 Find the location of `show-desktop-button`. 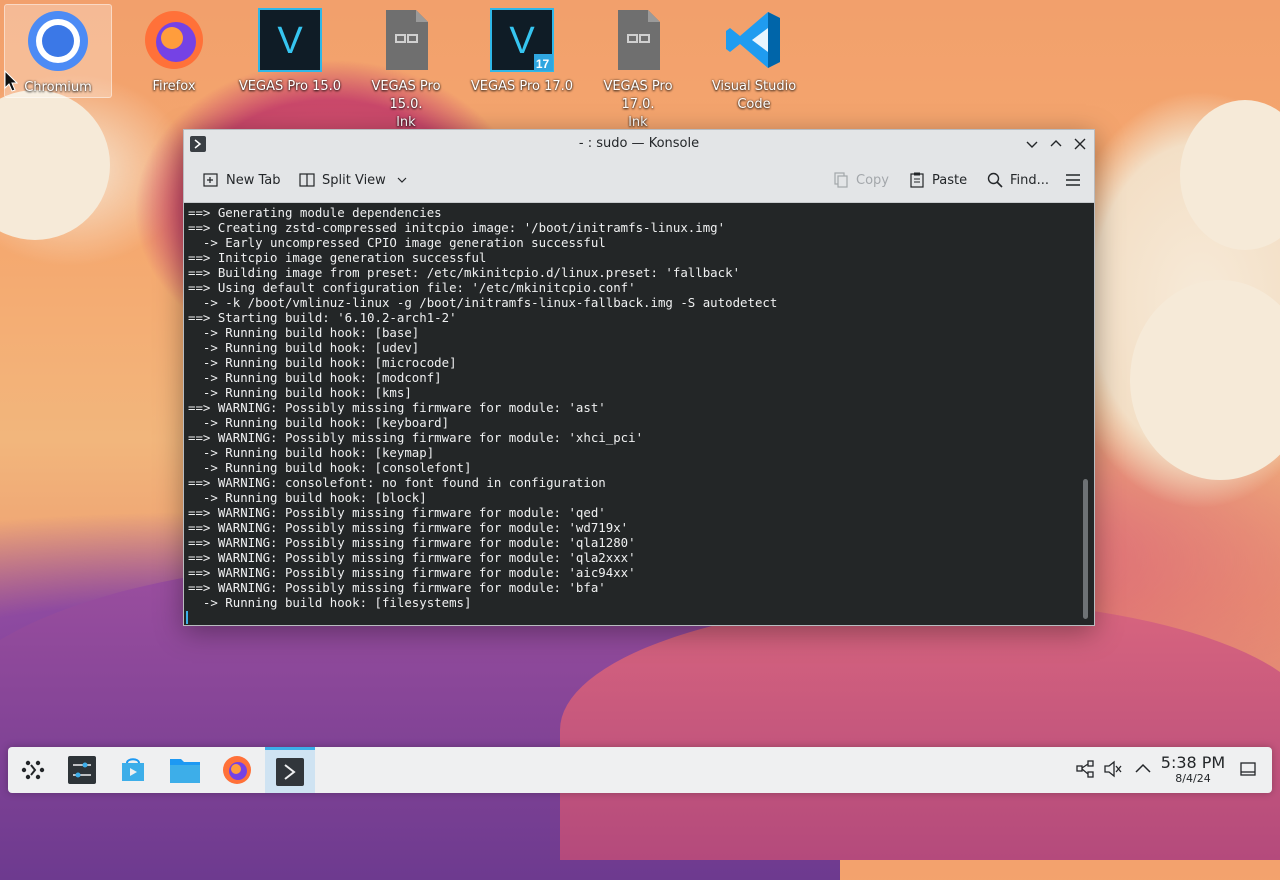

show-desktop-button is located at coordinates (1248, 769).